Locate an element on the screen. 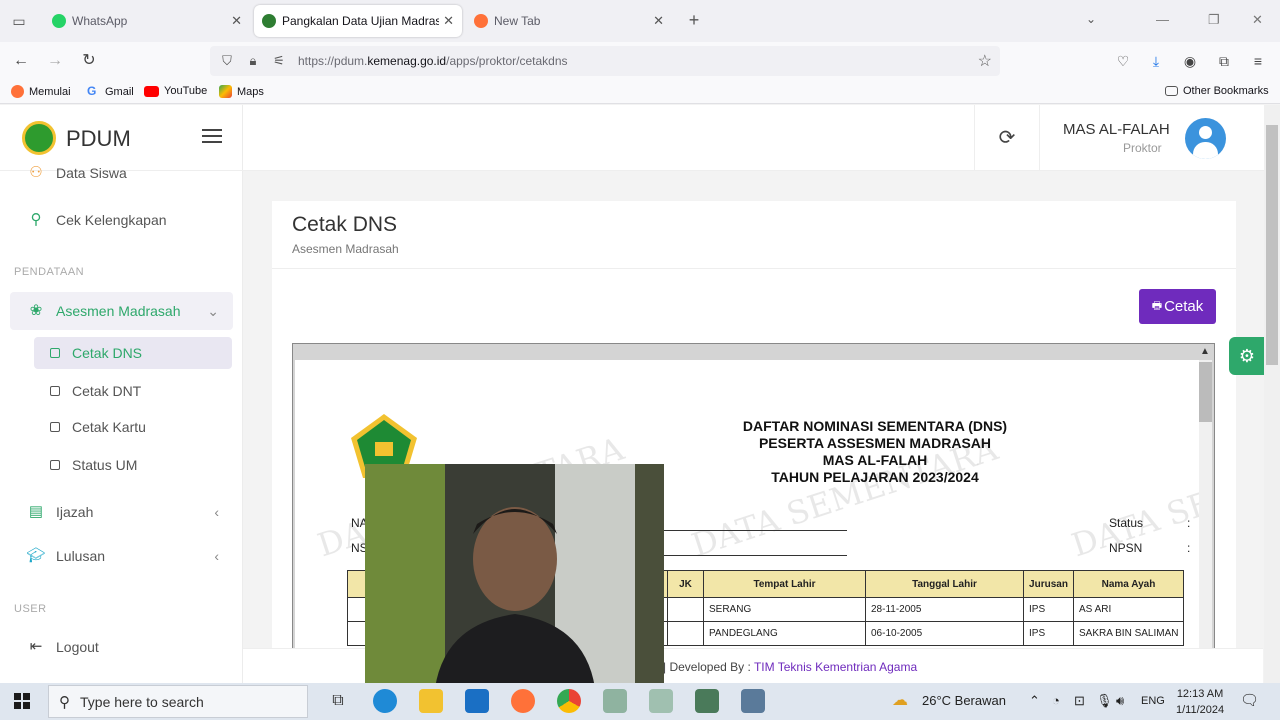 Image resolution: width=1280 pixels, height=720 pixels. other-bookmarks: Other Bookmarks is located at coordinates (1217, 91).